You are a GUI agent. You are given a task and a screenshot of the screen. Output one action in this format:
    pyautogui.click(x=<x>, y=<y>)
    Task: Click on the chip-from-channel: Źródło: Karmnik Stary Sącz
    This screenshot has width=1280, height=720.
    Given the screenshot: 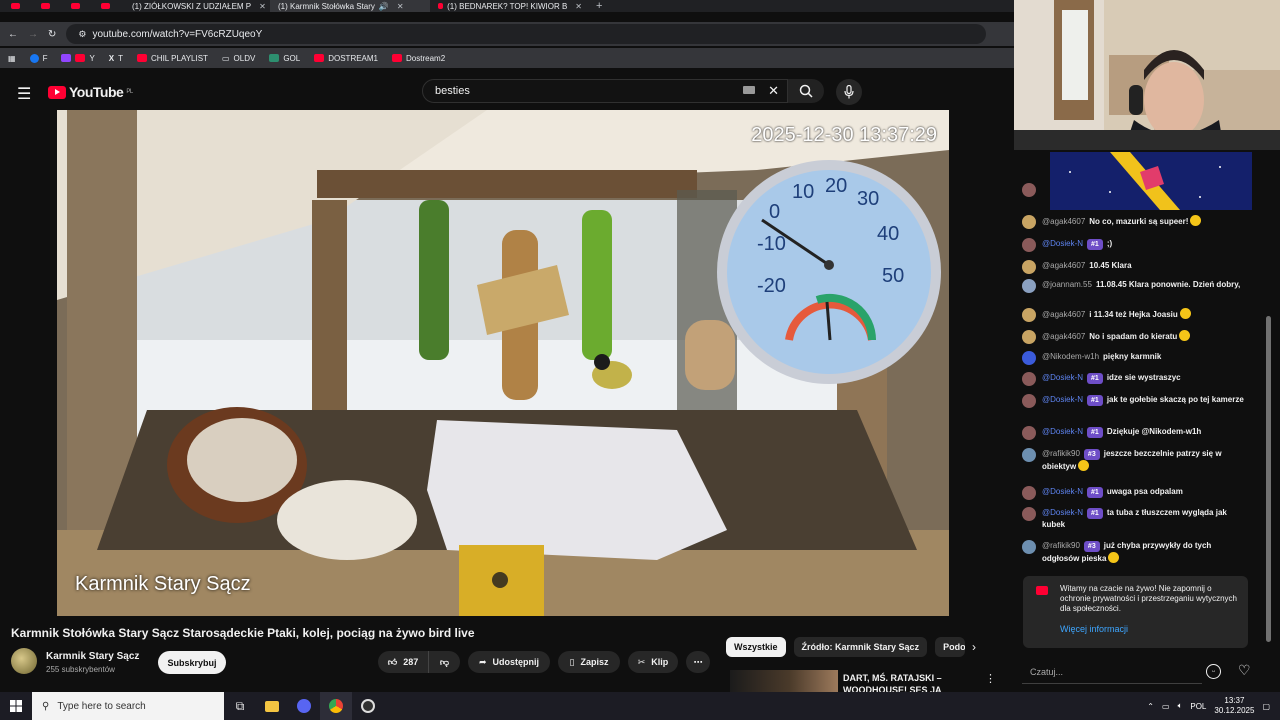 What is the action you would take?
    pyautogui.click(x=860, y=647)
    